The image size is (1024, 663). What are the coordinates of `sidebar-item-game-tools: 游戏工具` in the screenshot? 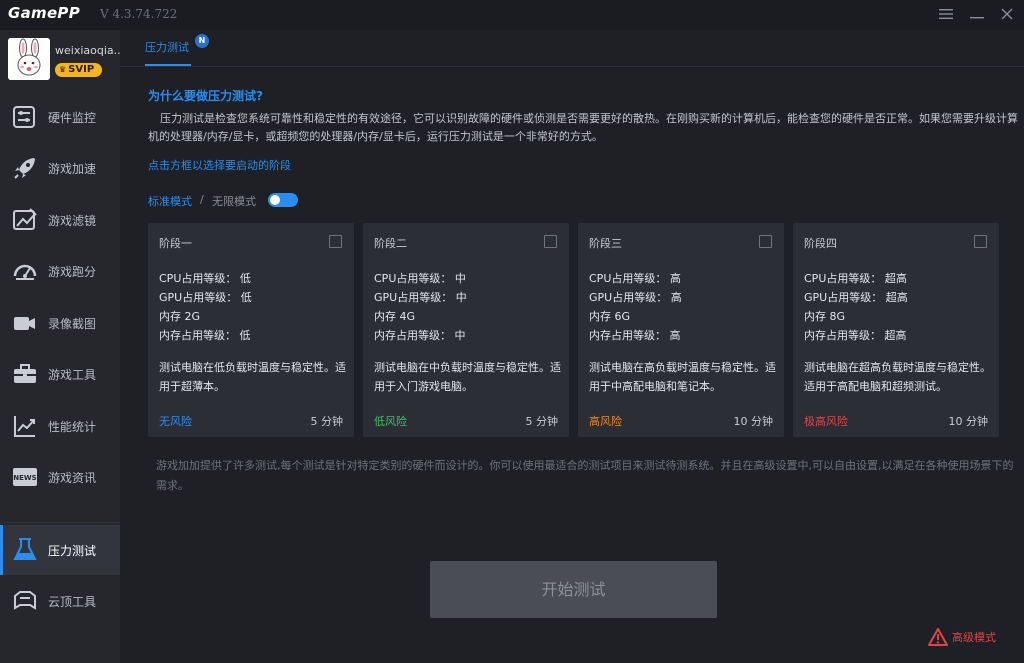 It's located at (60, 374).